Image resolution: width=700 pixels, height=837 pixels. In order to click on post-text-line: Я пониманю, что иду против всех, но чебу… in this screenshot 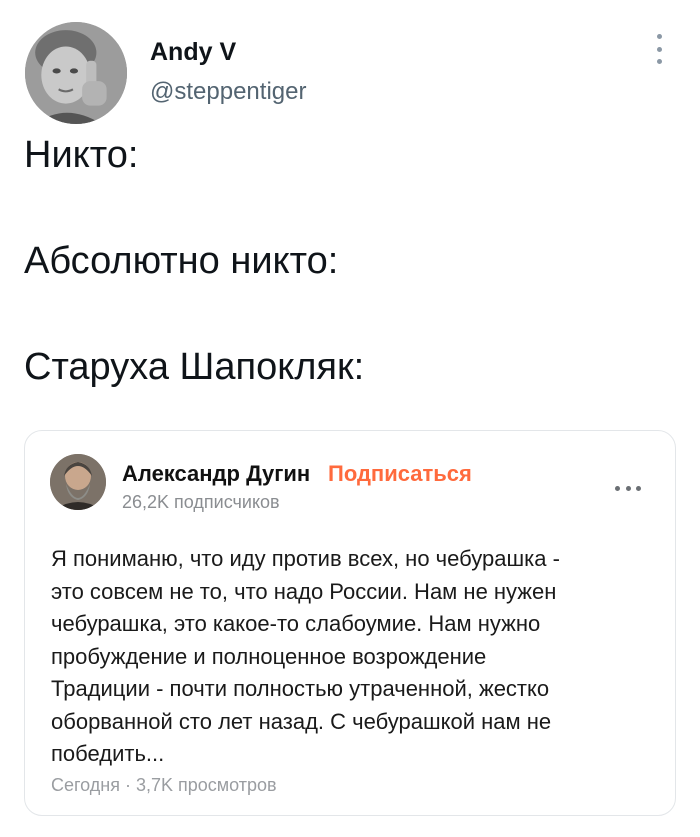, I will do `click(305, 558)`.